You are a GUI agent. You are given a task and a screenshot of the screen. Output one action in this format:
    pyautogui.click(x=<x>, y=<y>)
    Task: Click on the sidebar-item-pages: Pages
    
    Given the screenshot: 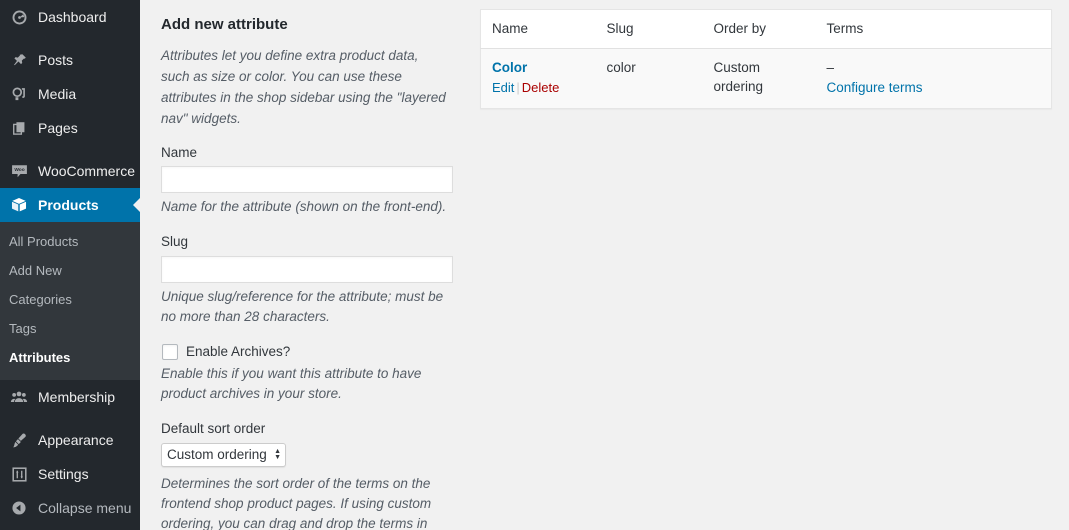 What is the action you would take?
    pyautogui.click(x=70, y=128)
    